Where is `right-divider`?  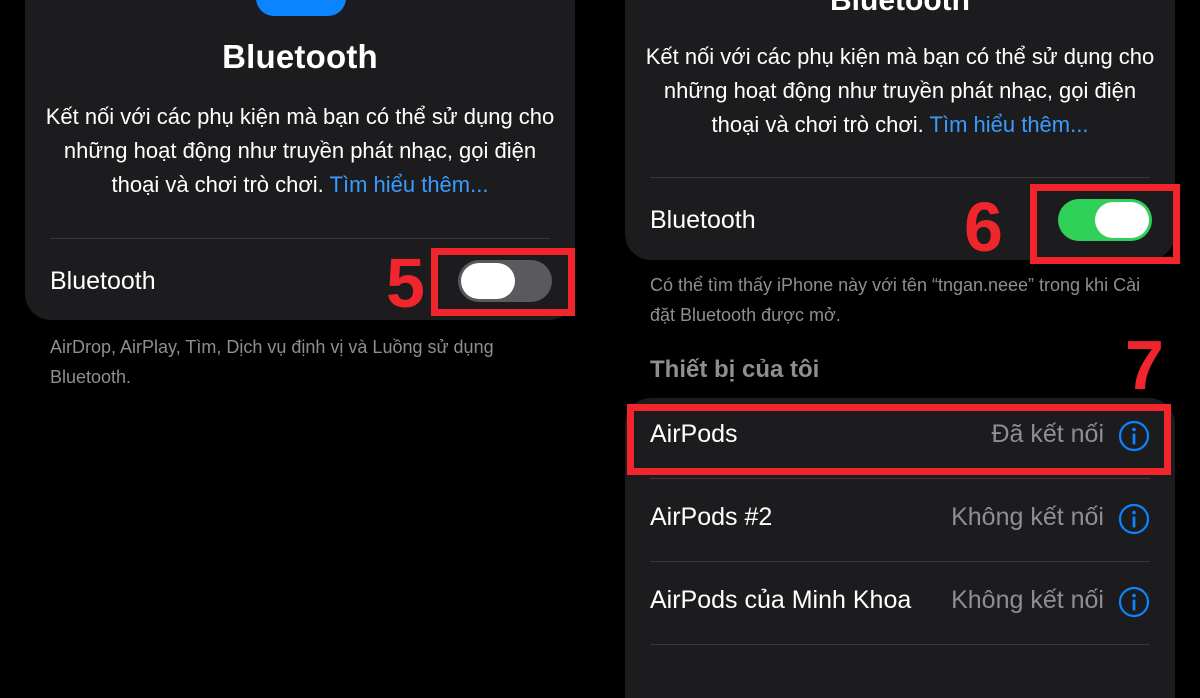
right-divider is located at coordinates (900, 177).